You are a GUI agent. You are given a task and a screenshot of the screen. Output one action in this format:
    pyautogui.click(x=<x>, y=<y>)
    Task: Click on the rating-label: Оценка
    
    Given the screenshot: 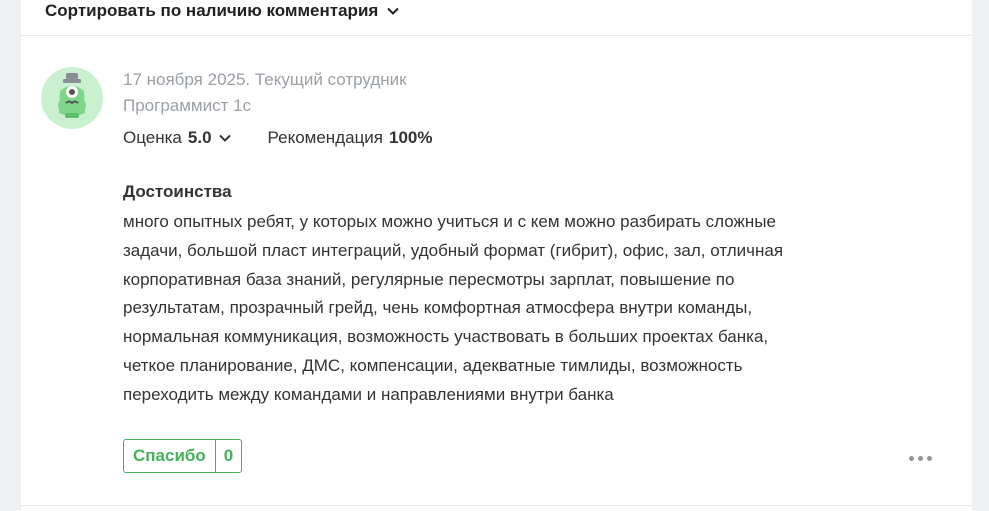 What is the action you would take?
    pyautogui.click(x=152, y=137)
    